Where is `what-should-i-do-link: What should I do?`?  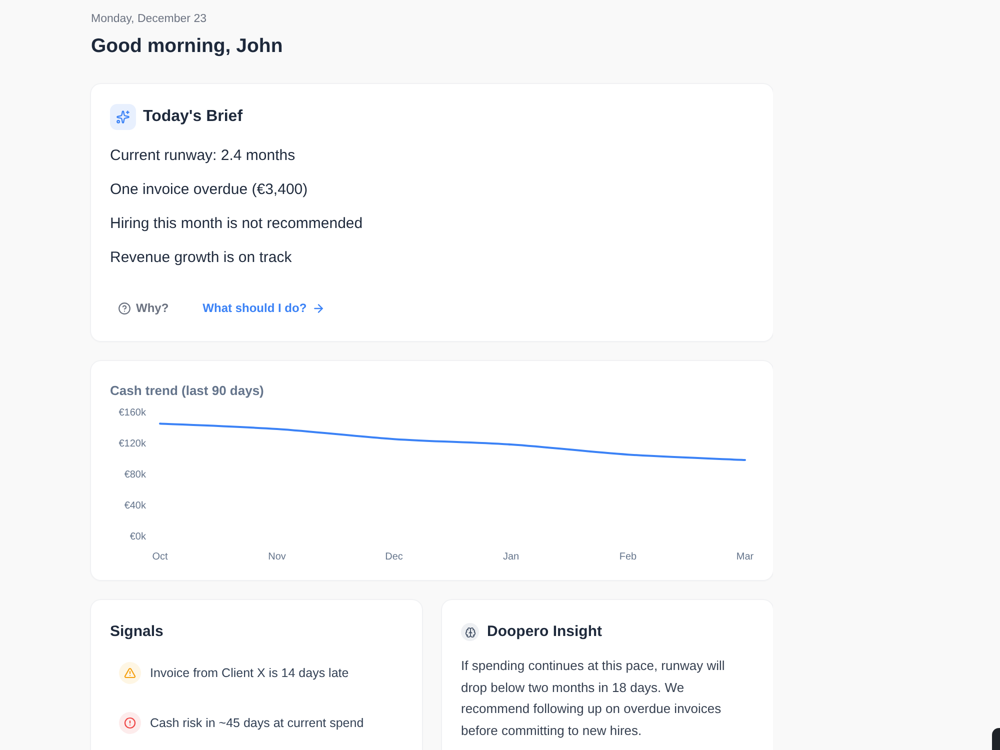
what-should-i-do-link: What should I do? is located at coordinates (263, 308).